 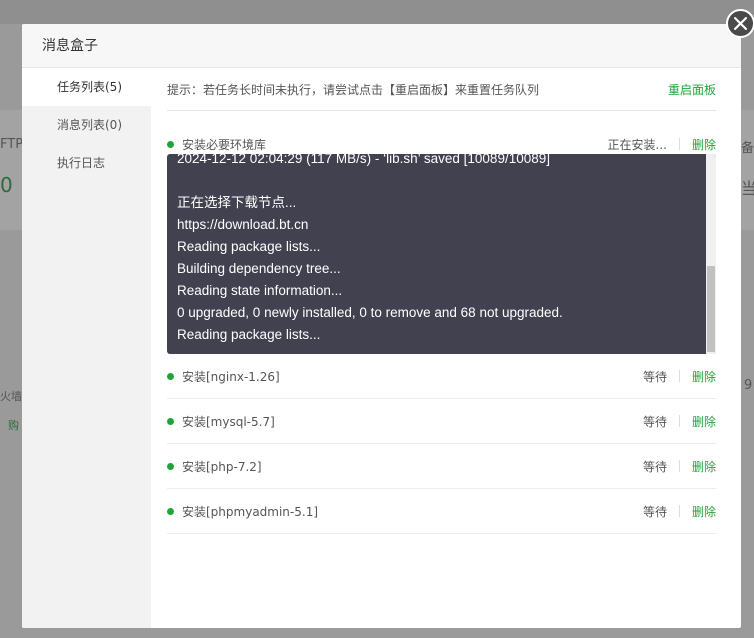 I want to click on task-name: 安装必要环境库, so click(x=224, y=144).